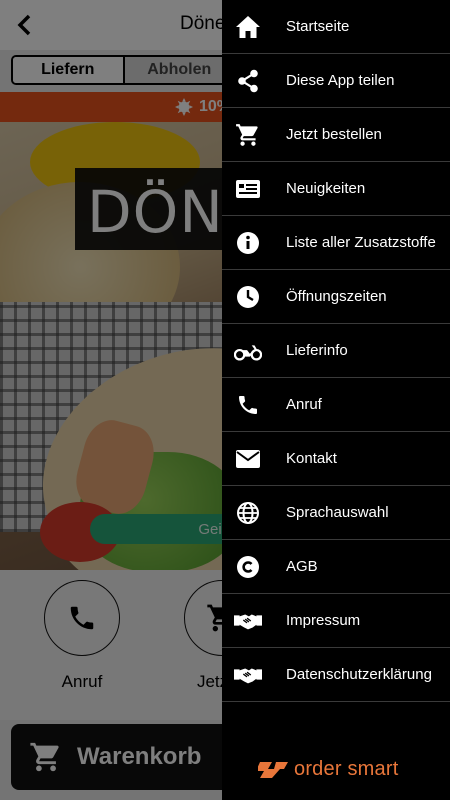  Describe the element at coordinates (340, 80) in the screenshot. I see `menu-item-label: Diese App teilen` at that location.